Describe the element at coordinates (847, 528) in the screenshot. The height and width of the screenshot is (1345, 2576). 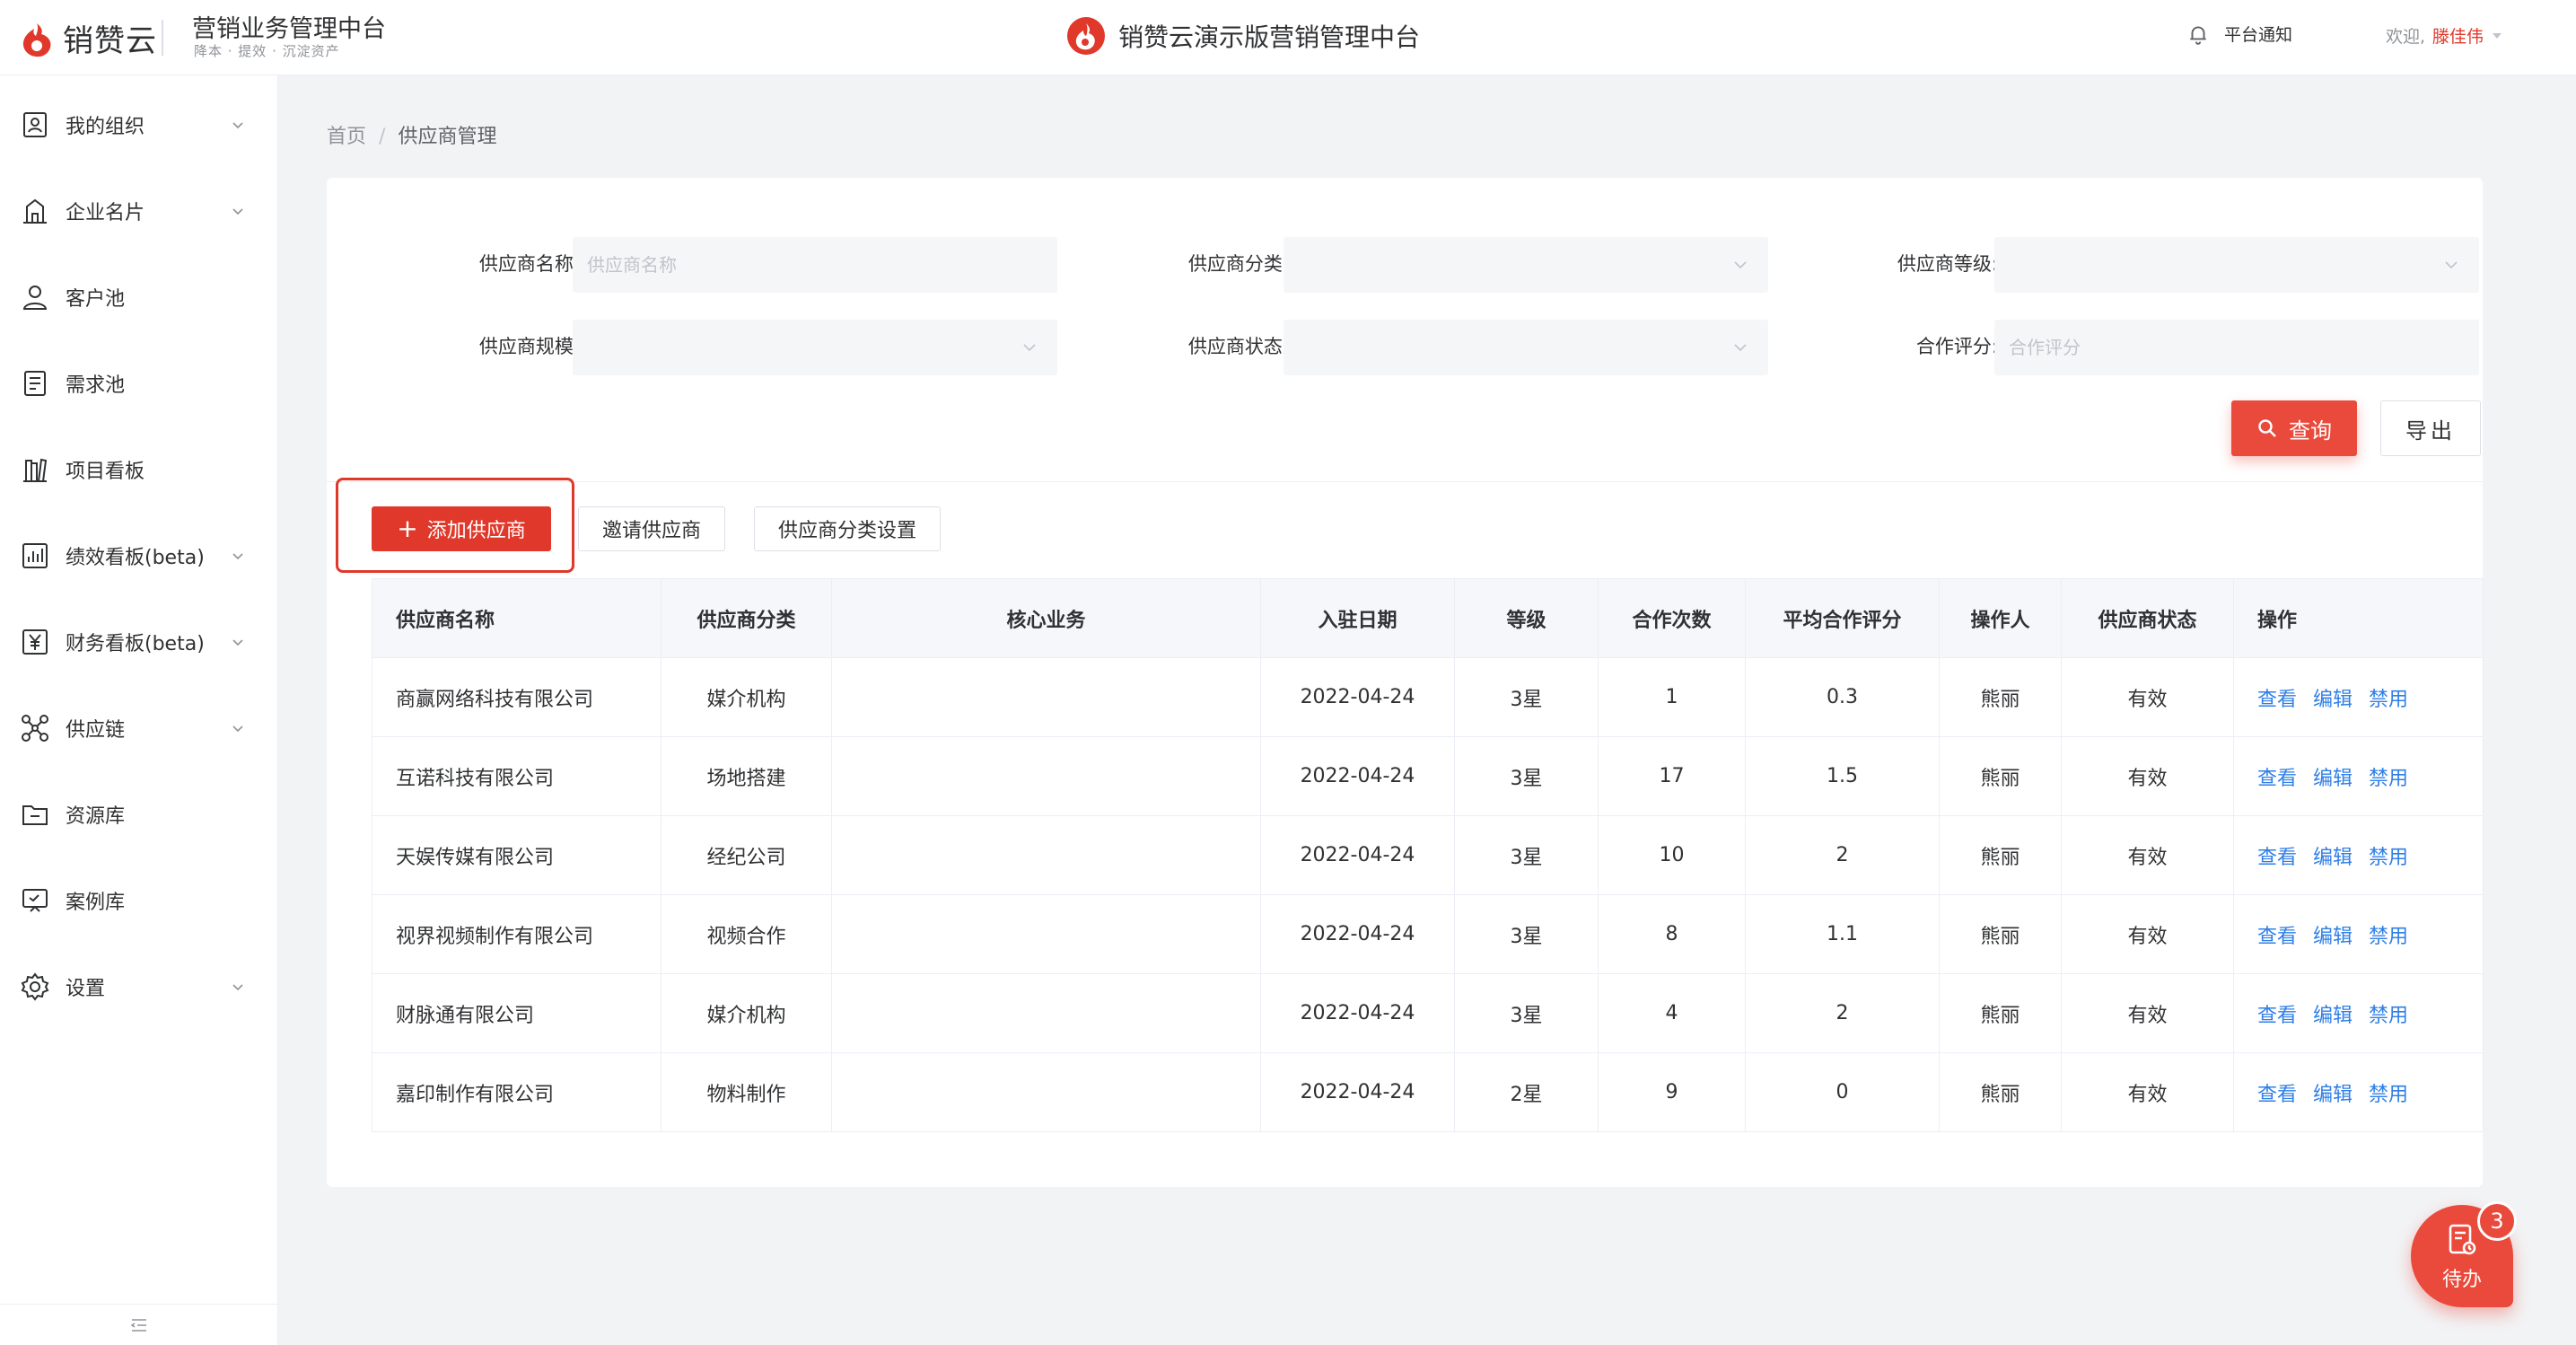
I see `supplier-category-settings-button: 供应商分类设置` at that location.